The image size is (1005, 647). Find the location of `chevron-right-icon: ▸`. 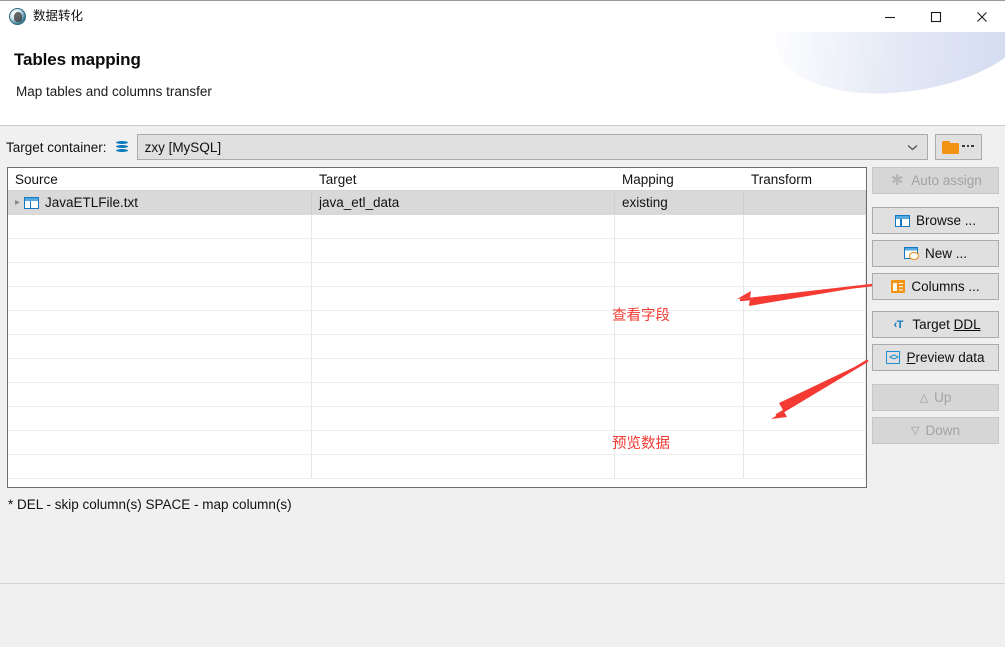

chevron-right-icon: ▸ is located at coordinates (17, 202).